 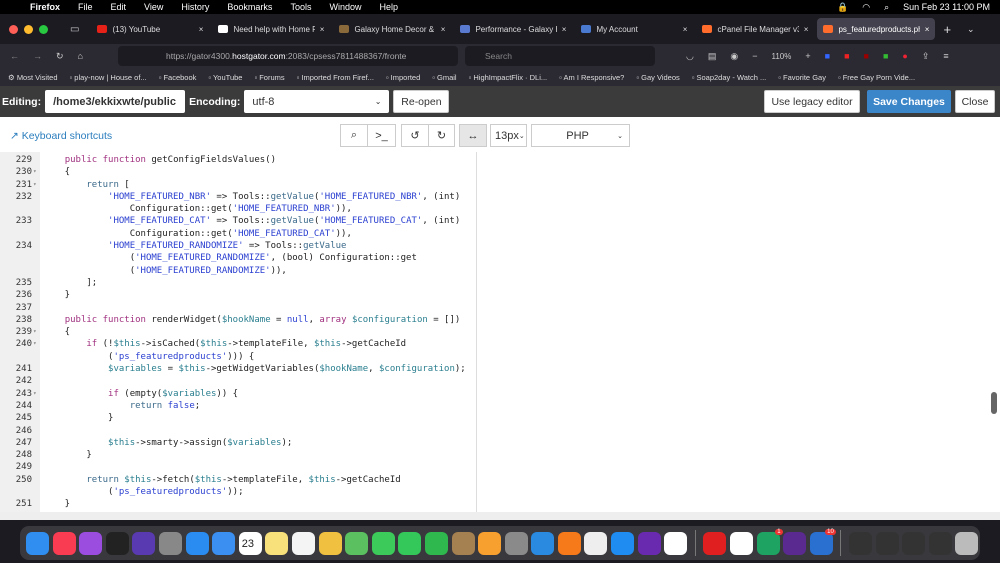 I want to click on photos-icon, so click(x=330, y=543).